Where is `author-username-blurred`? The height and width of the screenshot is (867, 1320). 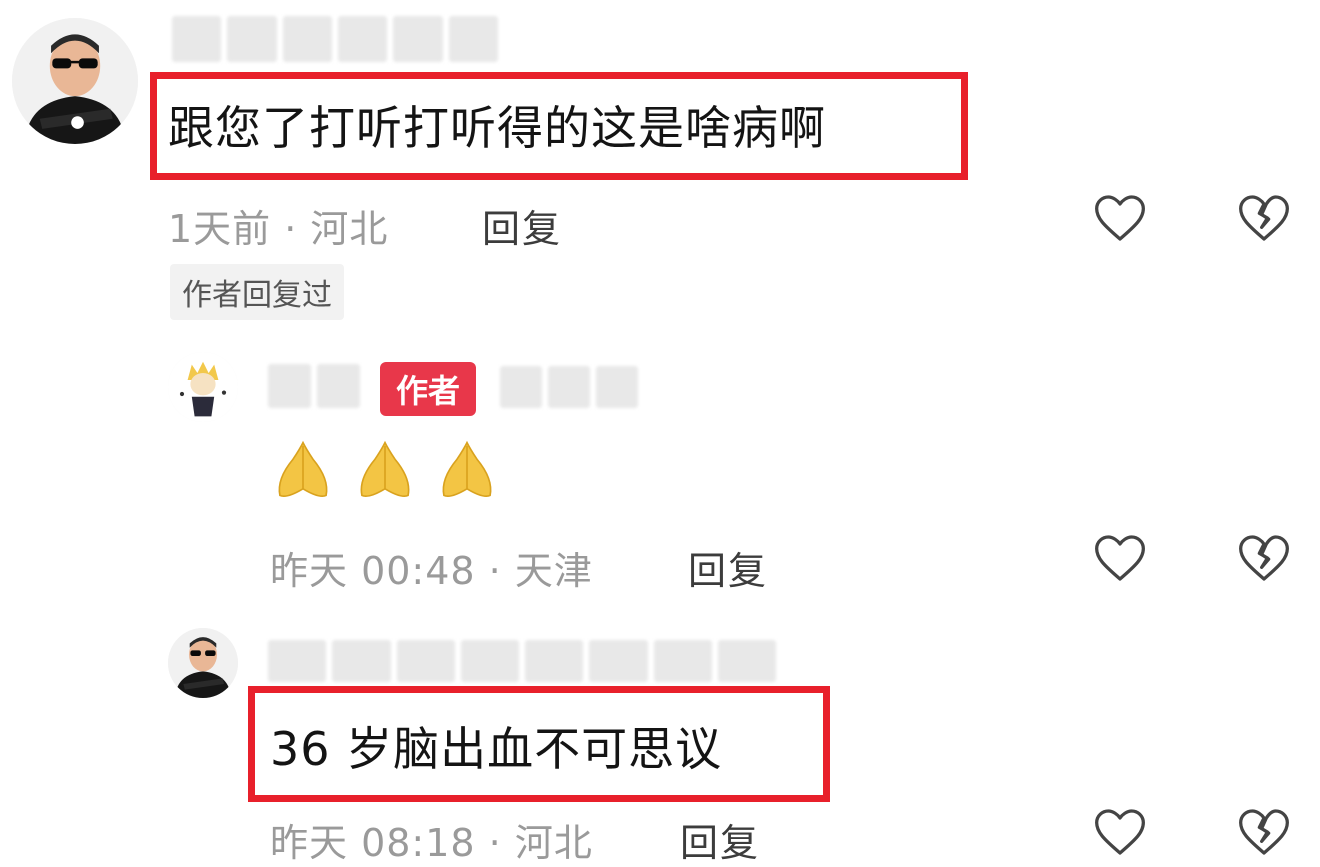
author-username-blurred is located at coordinates (314, 386).